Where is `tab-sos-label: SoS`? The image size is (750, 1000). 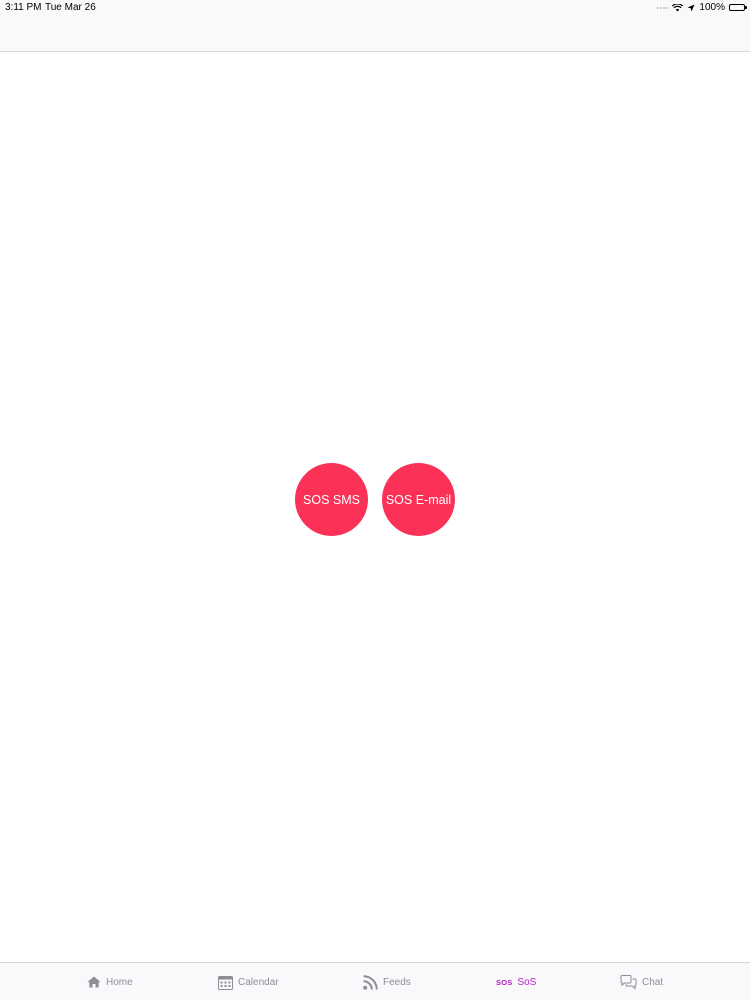 tab-sos-label: SoS is located at coordinates (527, 982).